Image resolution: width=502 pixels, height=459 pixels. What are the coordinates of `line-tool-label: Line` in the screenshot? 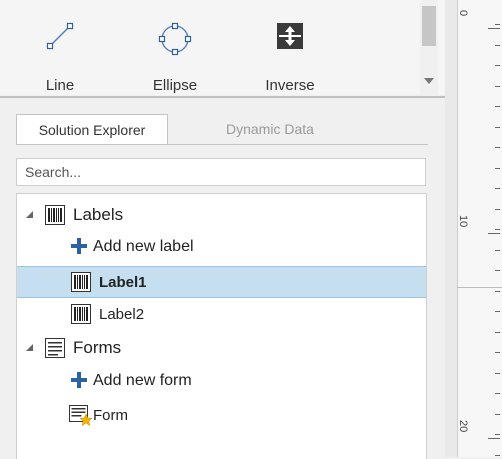 It's located at (60, 85).